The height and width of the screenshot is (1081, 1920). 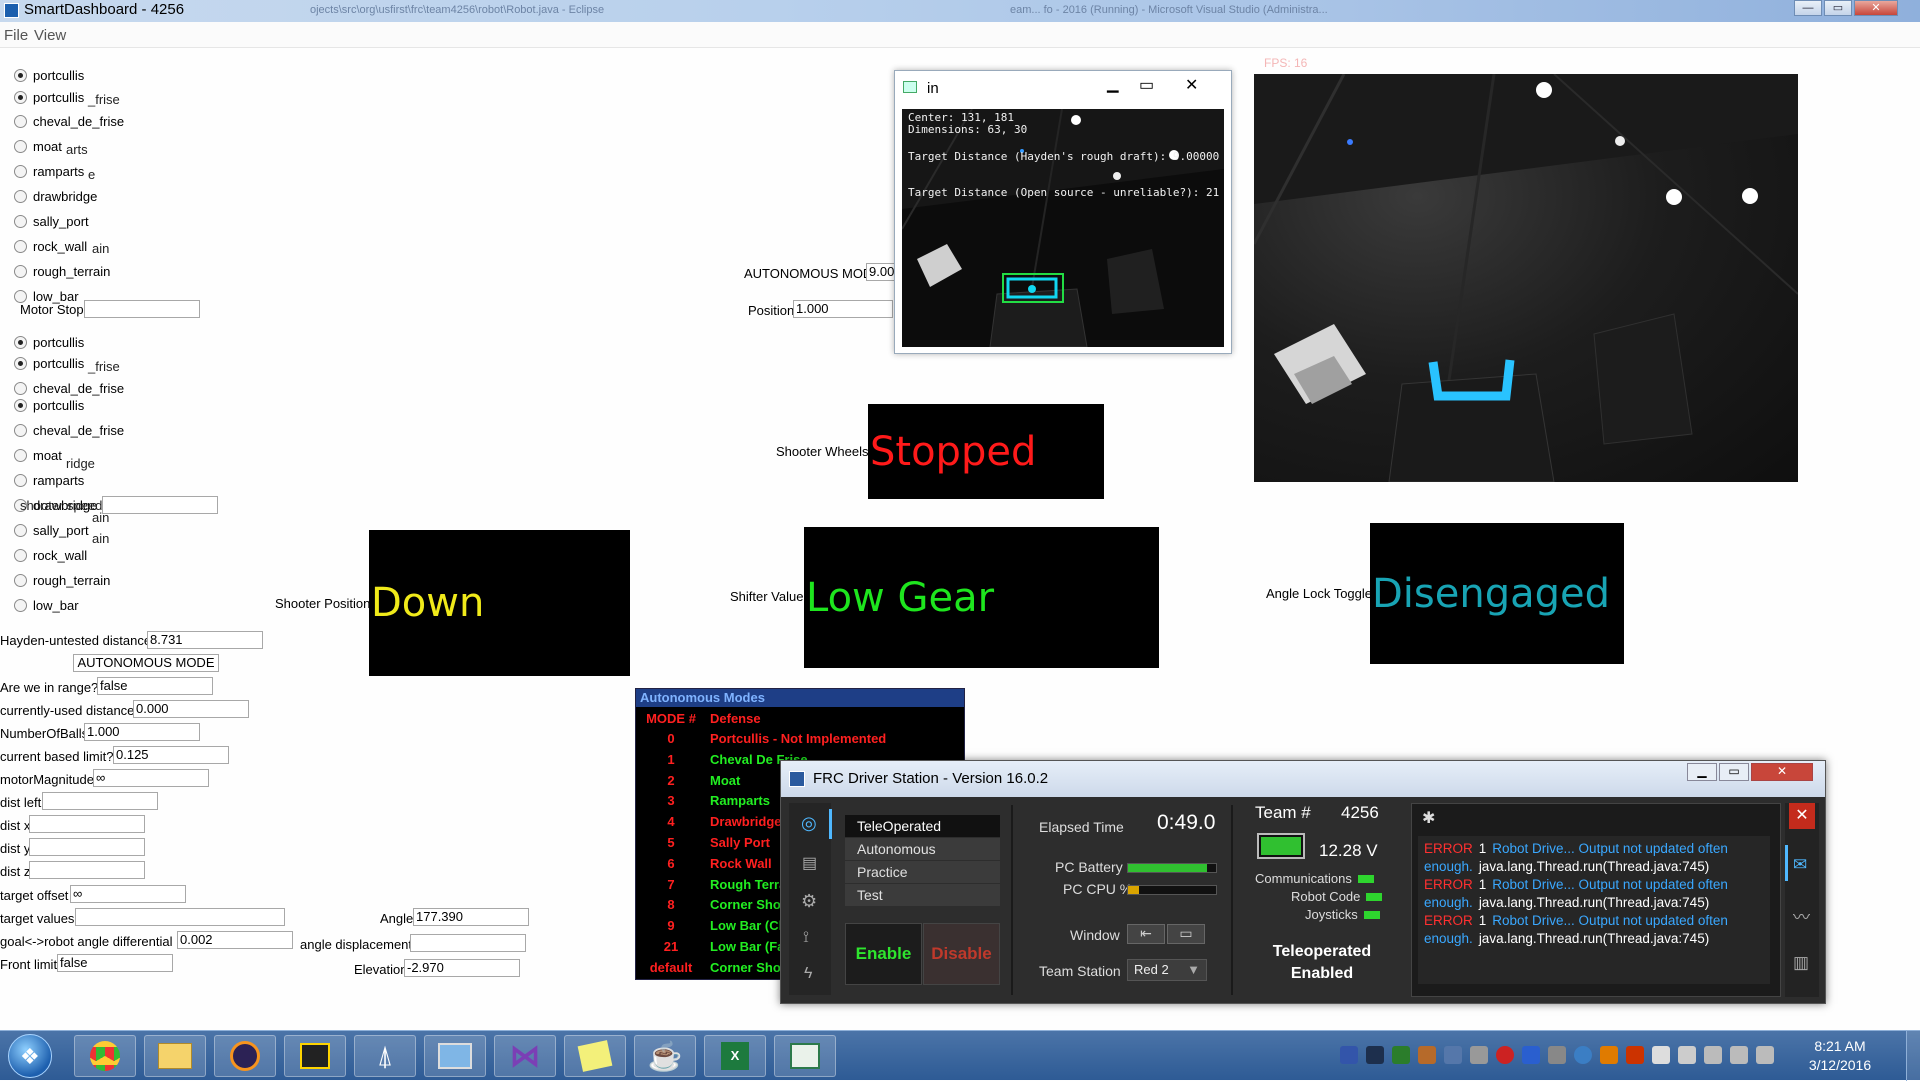 I want to click on shooter-speed-field, so click(x=160, y=505).